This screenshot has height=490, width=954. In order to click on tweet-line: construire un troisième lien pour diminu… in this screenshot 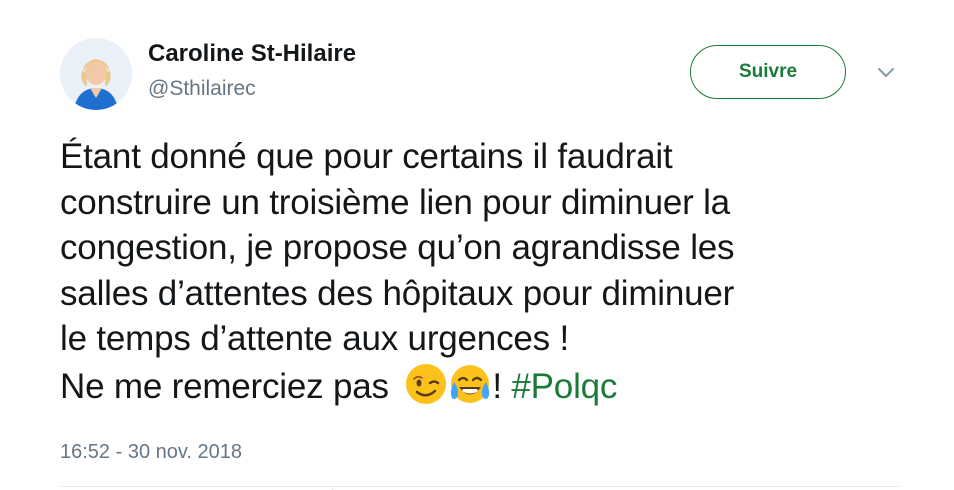, I will do `click(395, 202)`.